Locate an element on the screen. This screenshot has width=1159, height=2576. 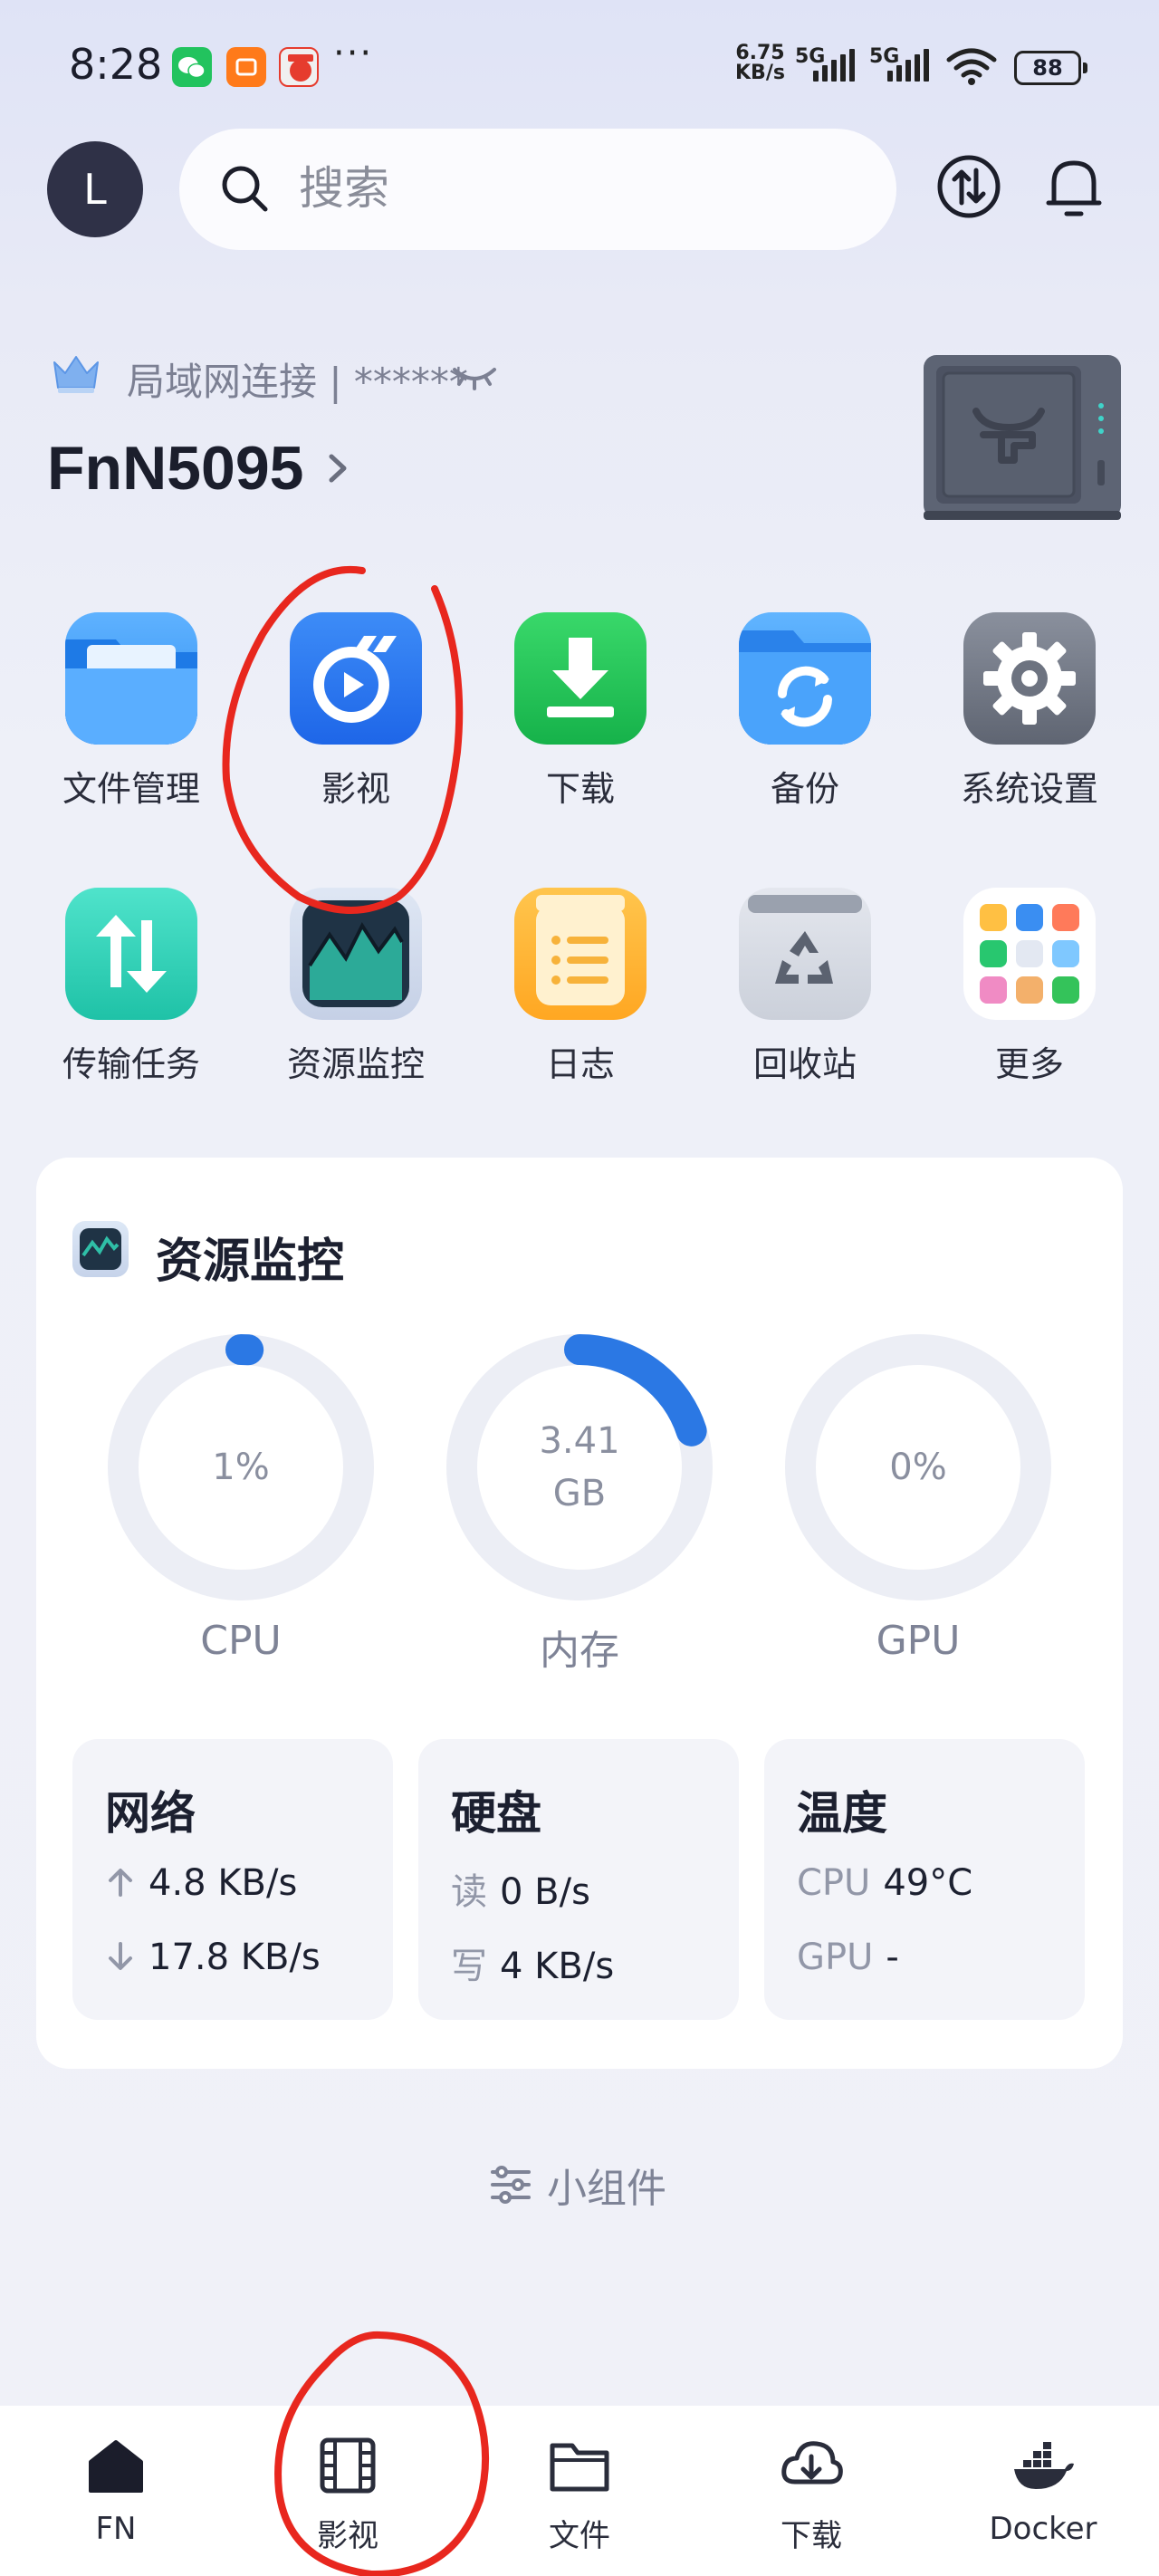
search-icon is located at coordinates (245, 189).